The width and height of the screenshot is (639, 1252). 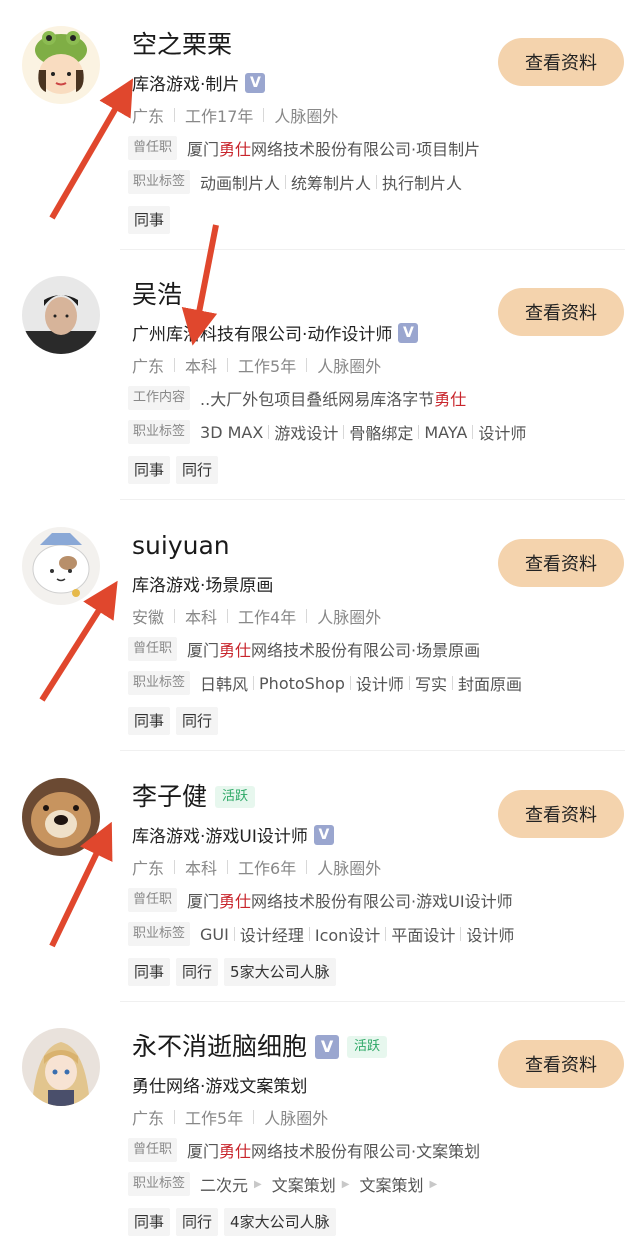 What do you see at coordinates (220, 1087) in the screenshot?
I see `job-title: 勇仕网络·游戏文案策划` at bounding box center [220, 1087].